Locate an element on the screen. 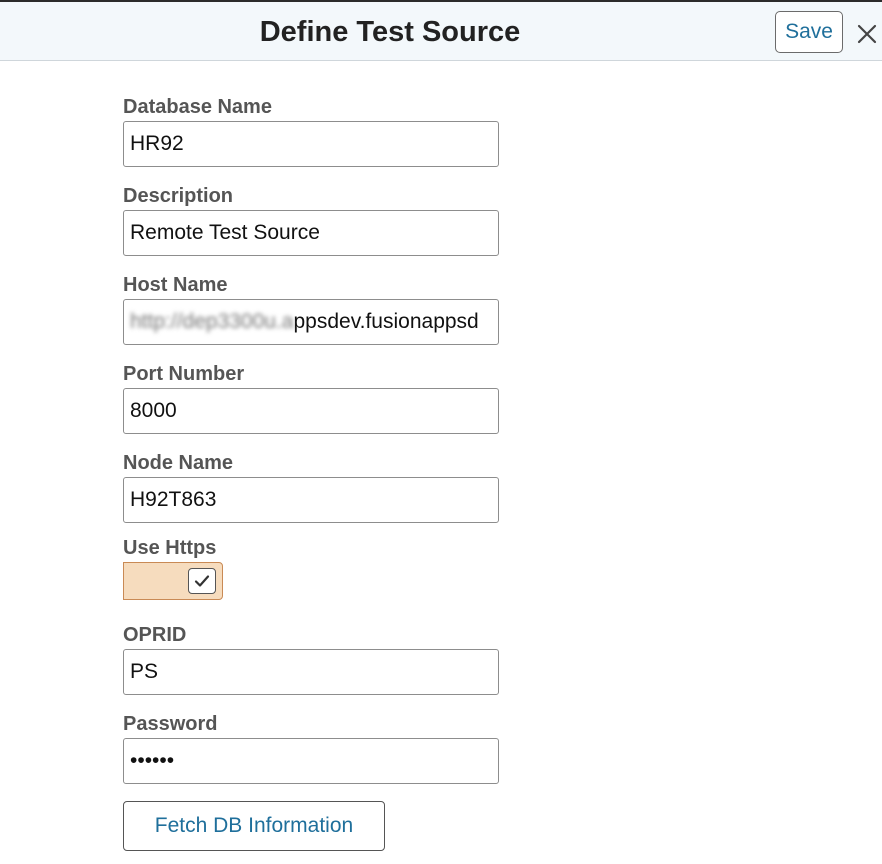 Image resolution: width=882 pixels, height=864 pixels. password-label: Password is located at coordinates (170, 724).